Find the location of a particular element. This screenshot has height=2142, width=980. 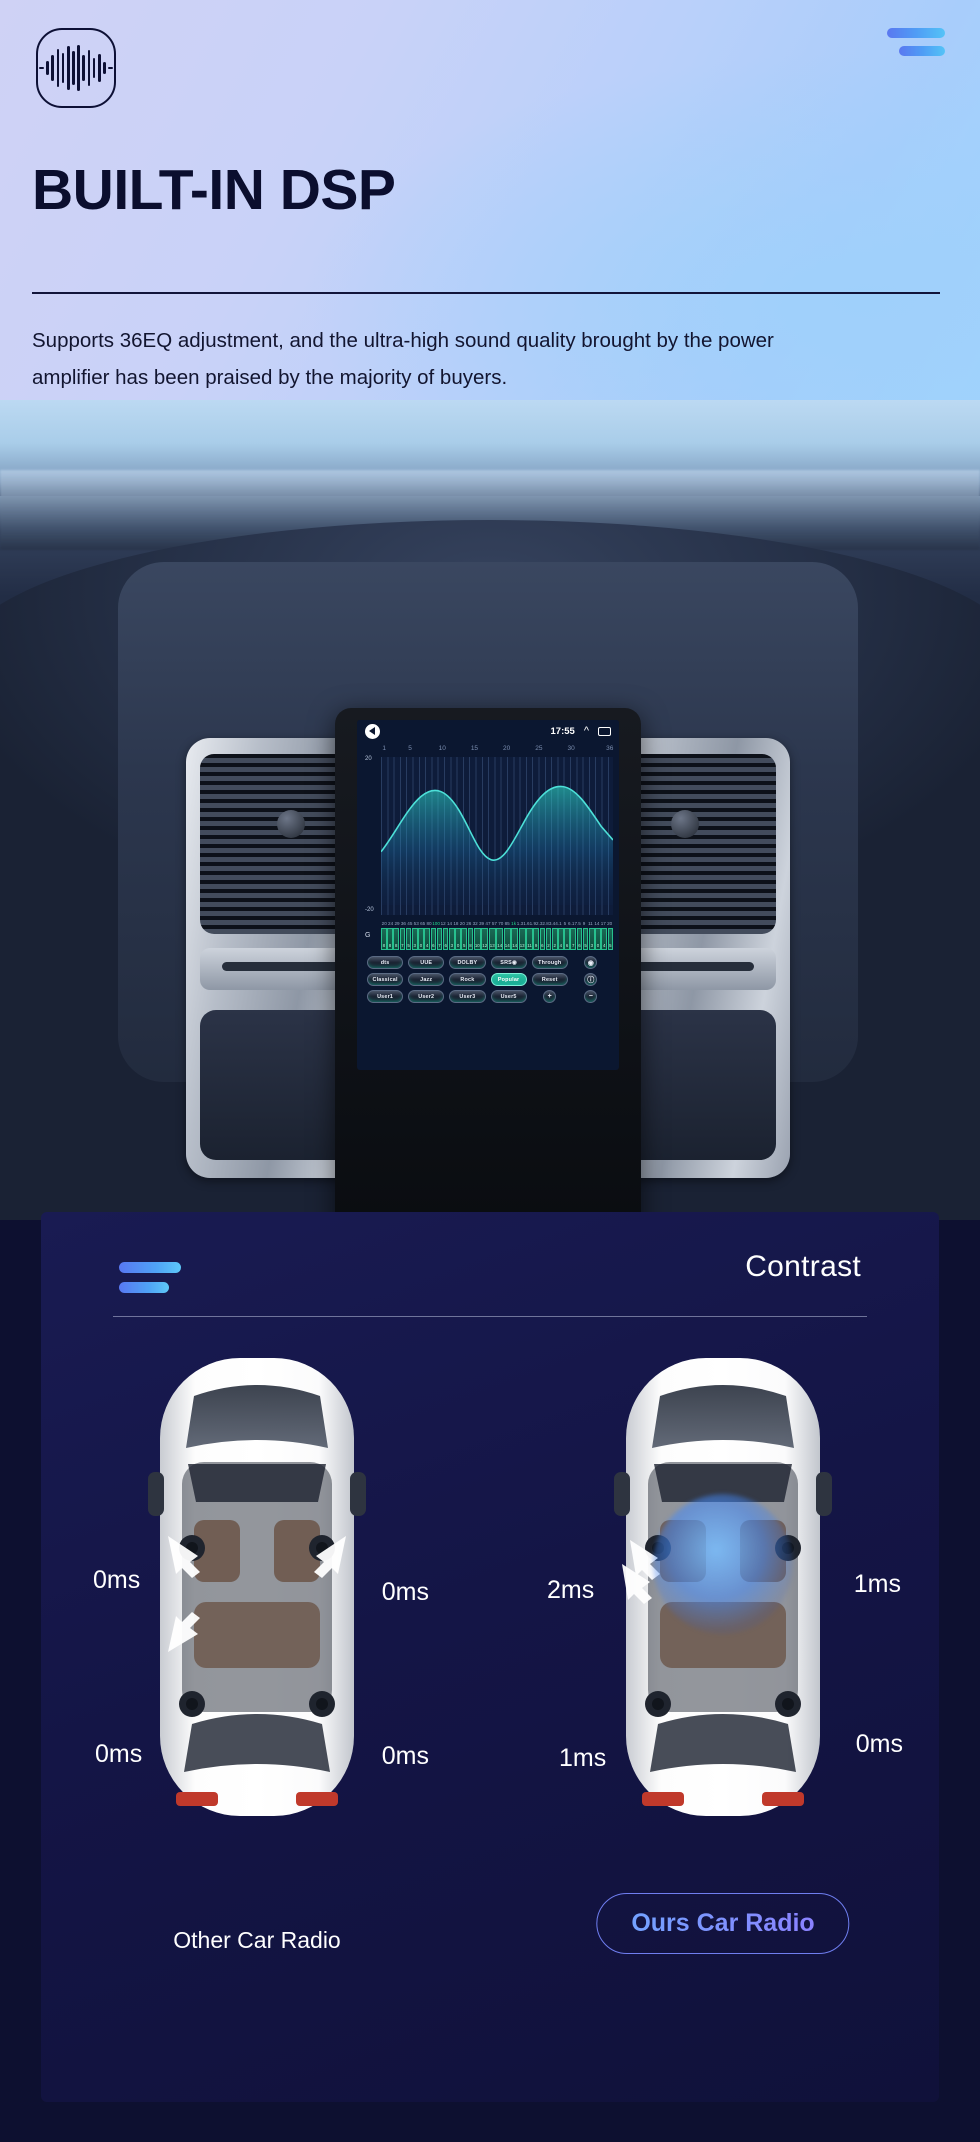

eq-graph-area: 1 5 10 15 20 25 30 36 20 -20 is located at coordinates (488, 829).